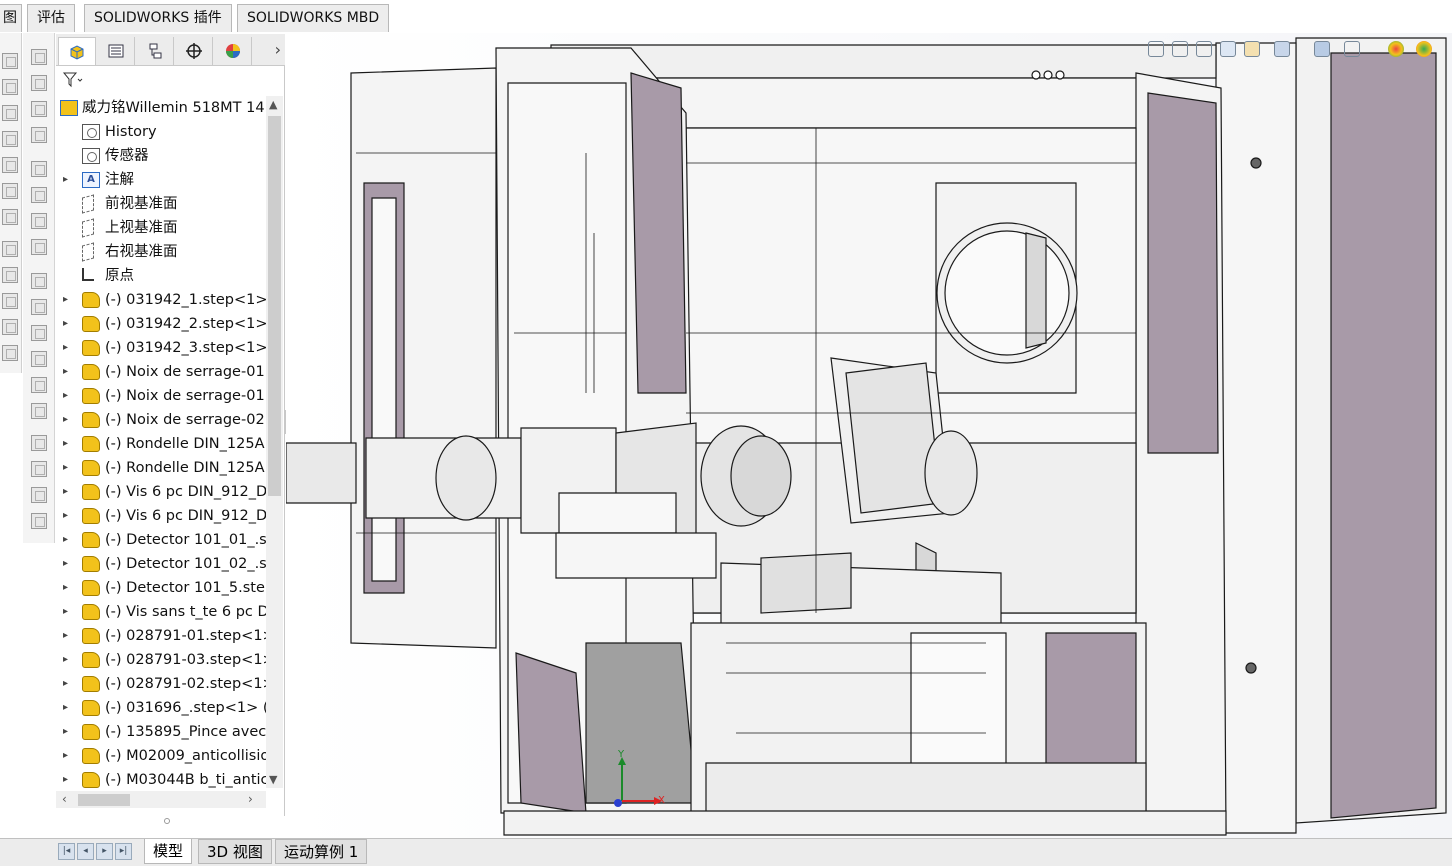  Describe the element at coordinates (1282, 49) in the screenshot. I see `view-orientation-icon` at that location.